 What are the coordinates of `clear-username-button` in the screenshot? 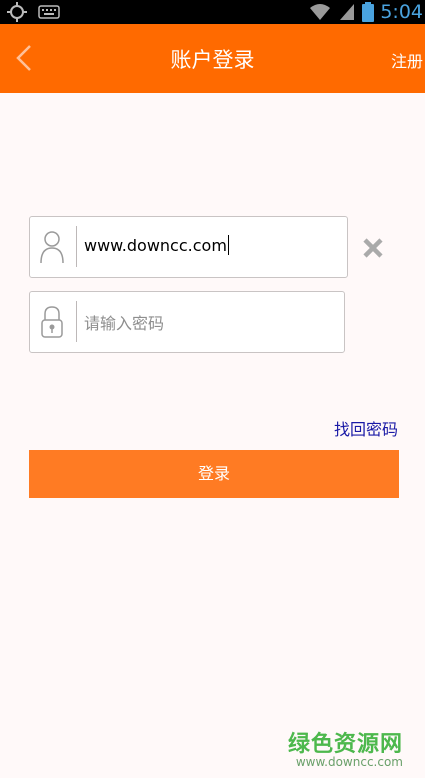 It's located at (373, 248).